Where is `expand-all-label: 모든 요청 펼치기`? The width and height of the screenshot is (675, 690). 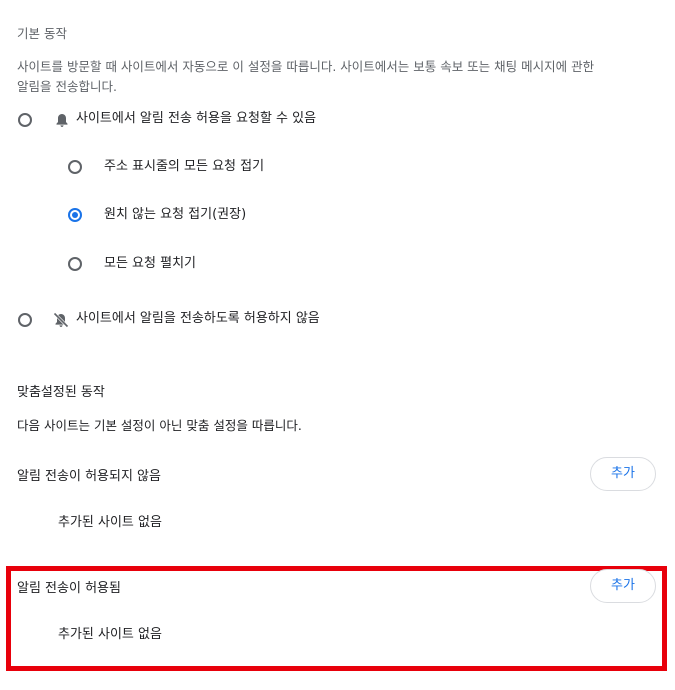 expand-all-label: 모든 요청 펼치기 is located at coordinates (150, 263).